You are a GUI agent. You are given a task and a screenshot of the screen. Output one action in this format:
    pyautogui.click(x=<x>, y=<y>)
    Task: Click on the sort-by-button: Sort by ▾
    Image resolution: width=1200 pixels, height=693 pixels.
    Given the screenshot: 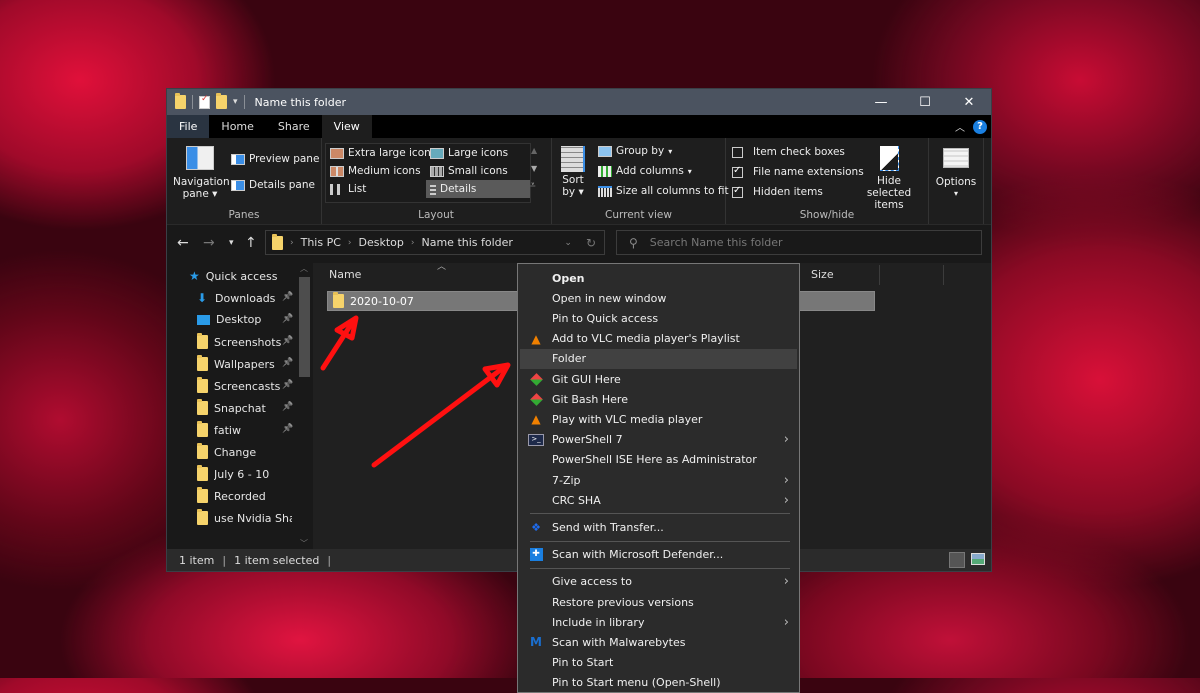 What is the action you would take?
    pyautogui.click(x=573, y=172)
    